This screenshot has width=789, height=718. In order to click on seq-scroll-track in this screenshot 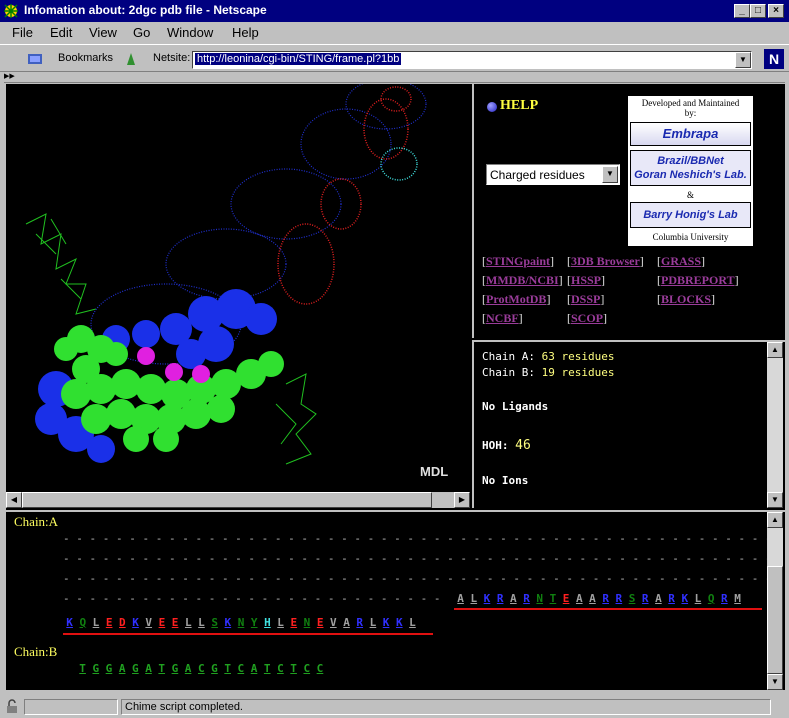, I will do `click(775, 601)`.